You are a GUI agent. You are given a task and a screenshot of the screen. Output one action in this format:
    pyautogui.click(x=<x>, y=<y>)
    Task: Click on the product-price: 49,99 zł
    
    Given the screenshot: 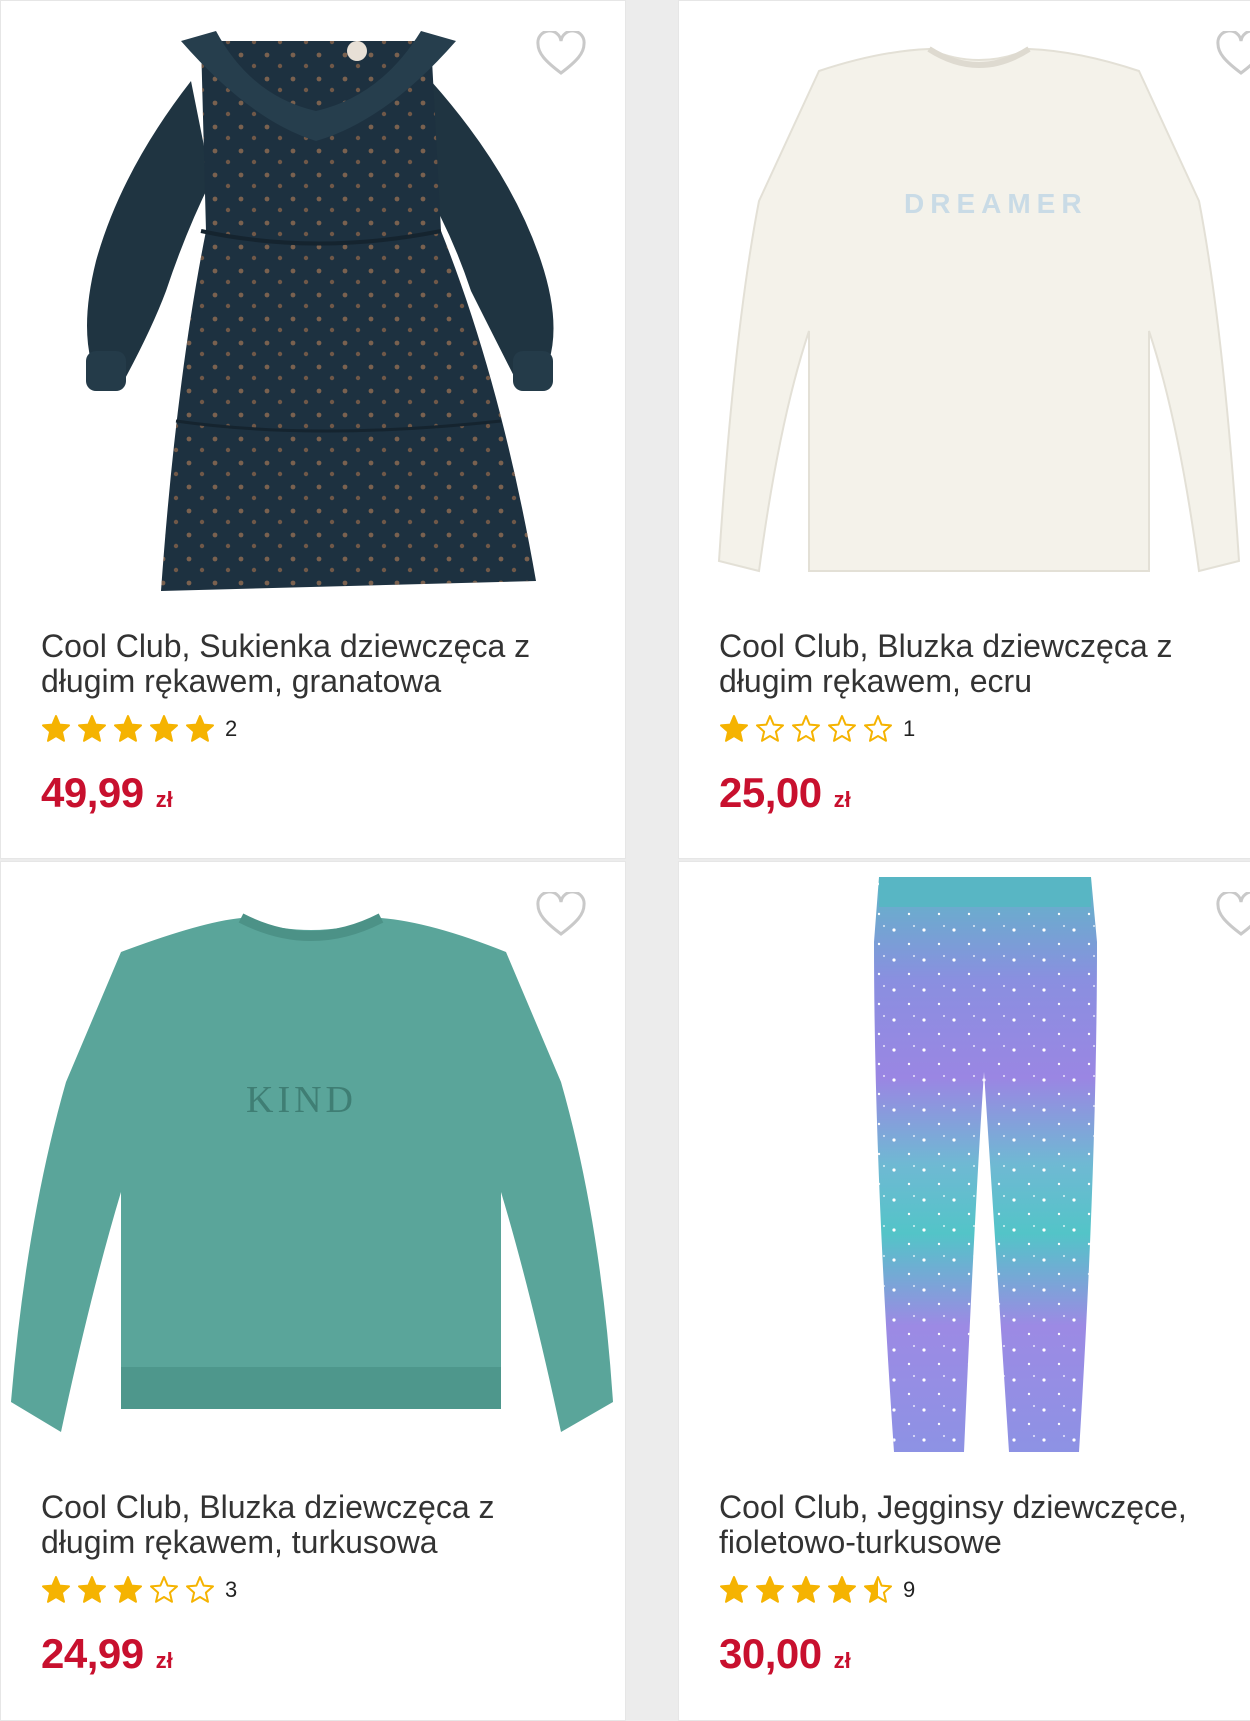 What is the action you would take?
    pyautogui.click(x=107, y=793)
    